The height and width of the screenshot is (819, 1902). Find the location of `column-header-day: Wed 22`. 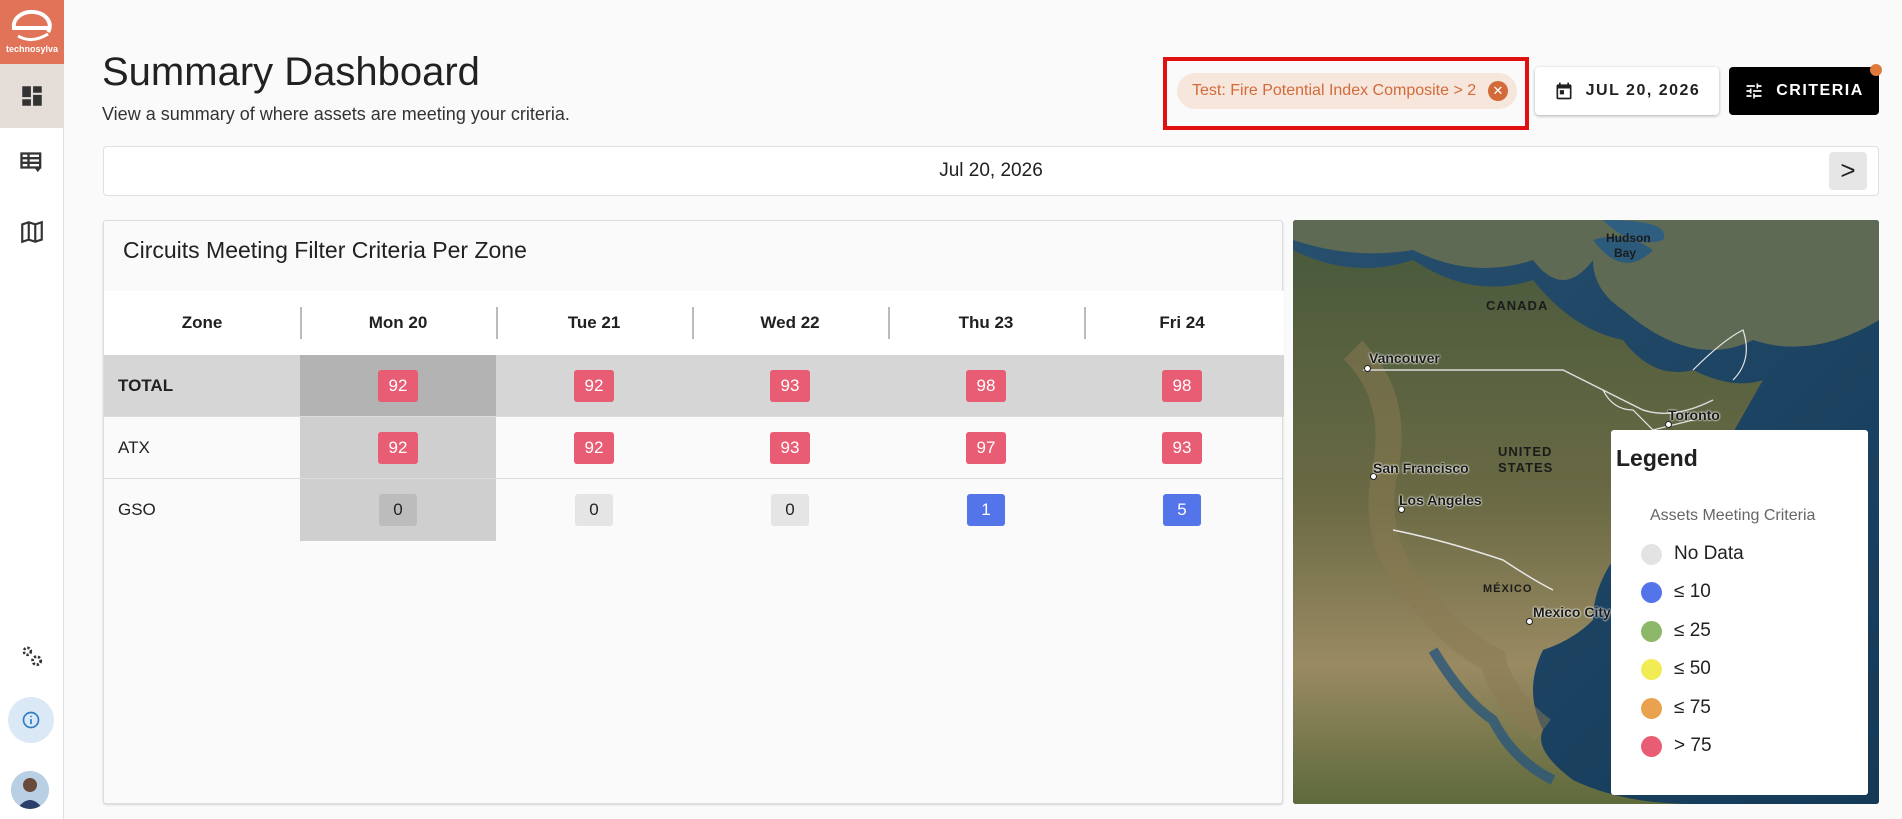

column-header-day: Wed 22 is located at coordinates (790, 323).